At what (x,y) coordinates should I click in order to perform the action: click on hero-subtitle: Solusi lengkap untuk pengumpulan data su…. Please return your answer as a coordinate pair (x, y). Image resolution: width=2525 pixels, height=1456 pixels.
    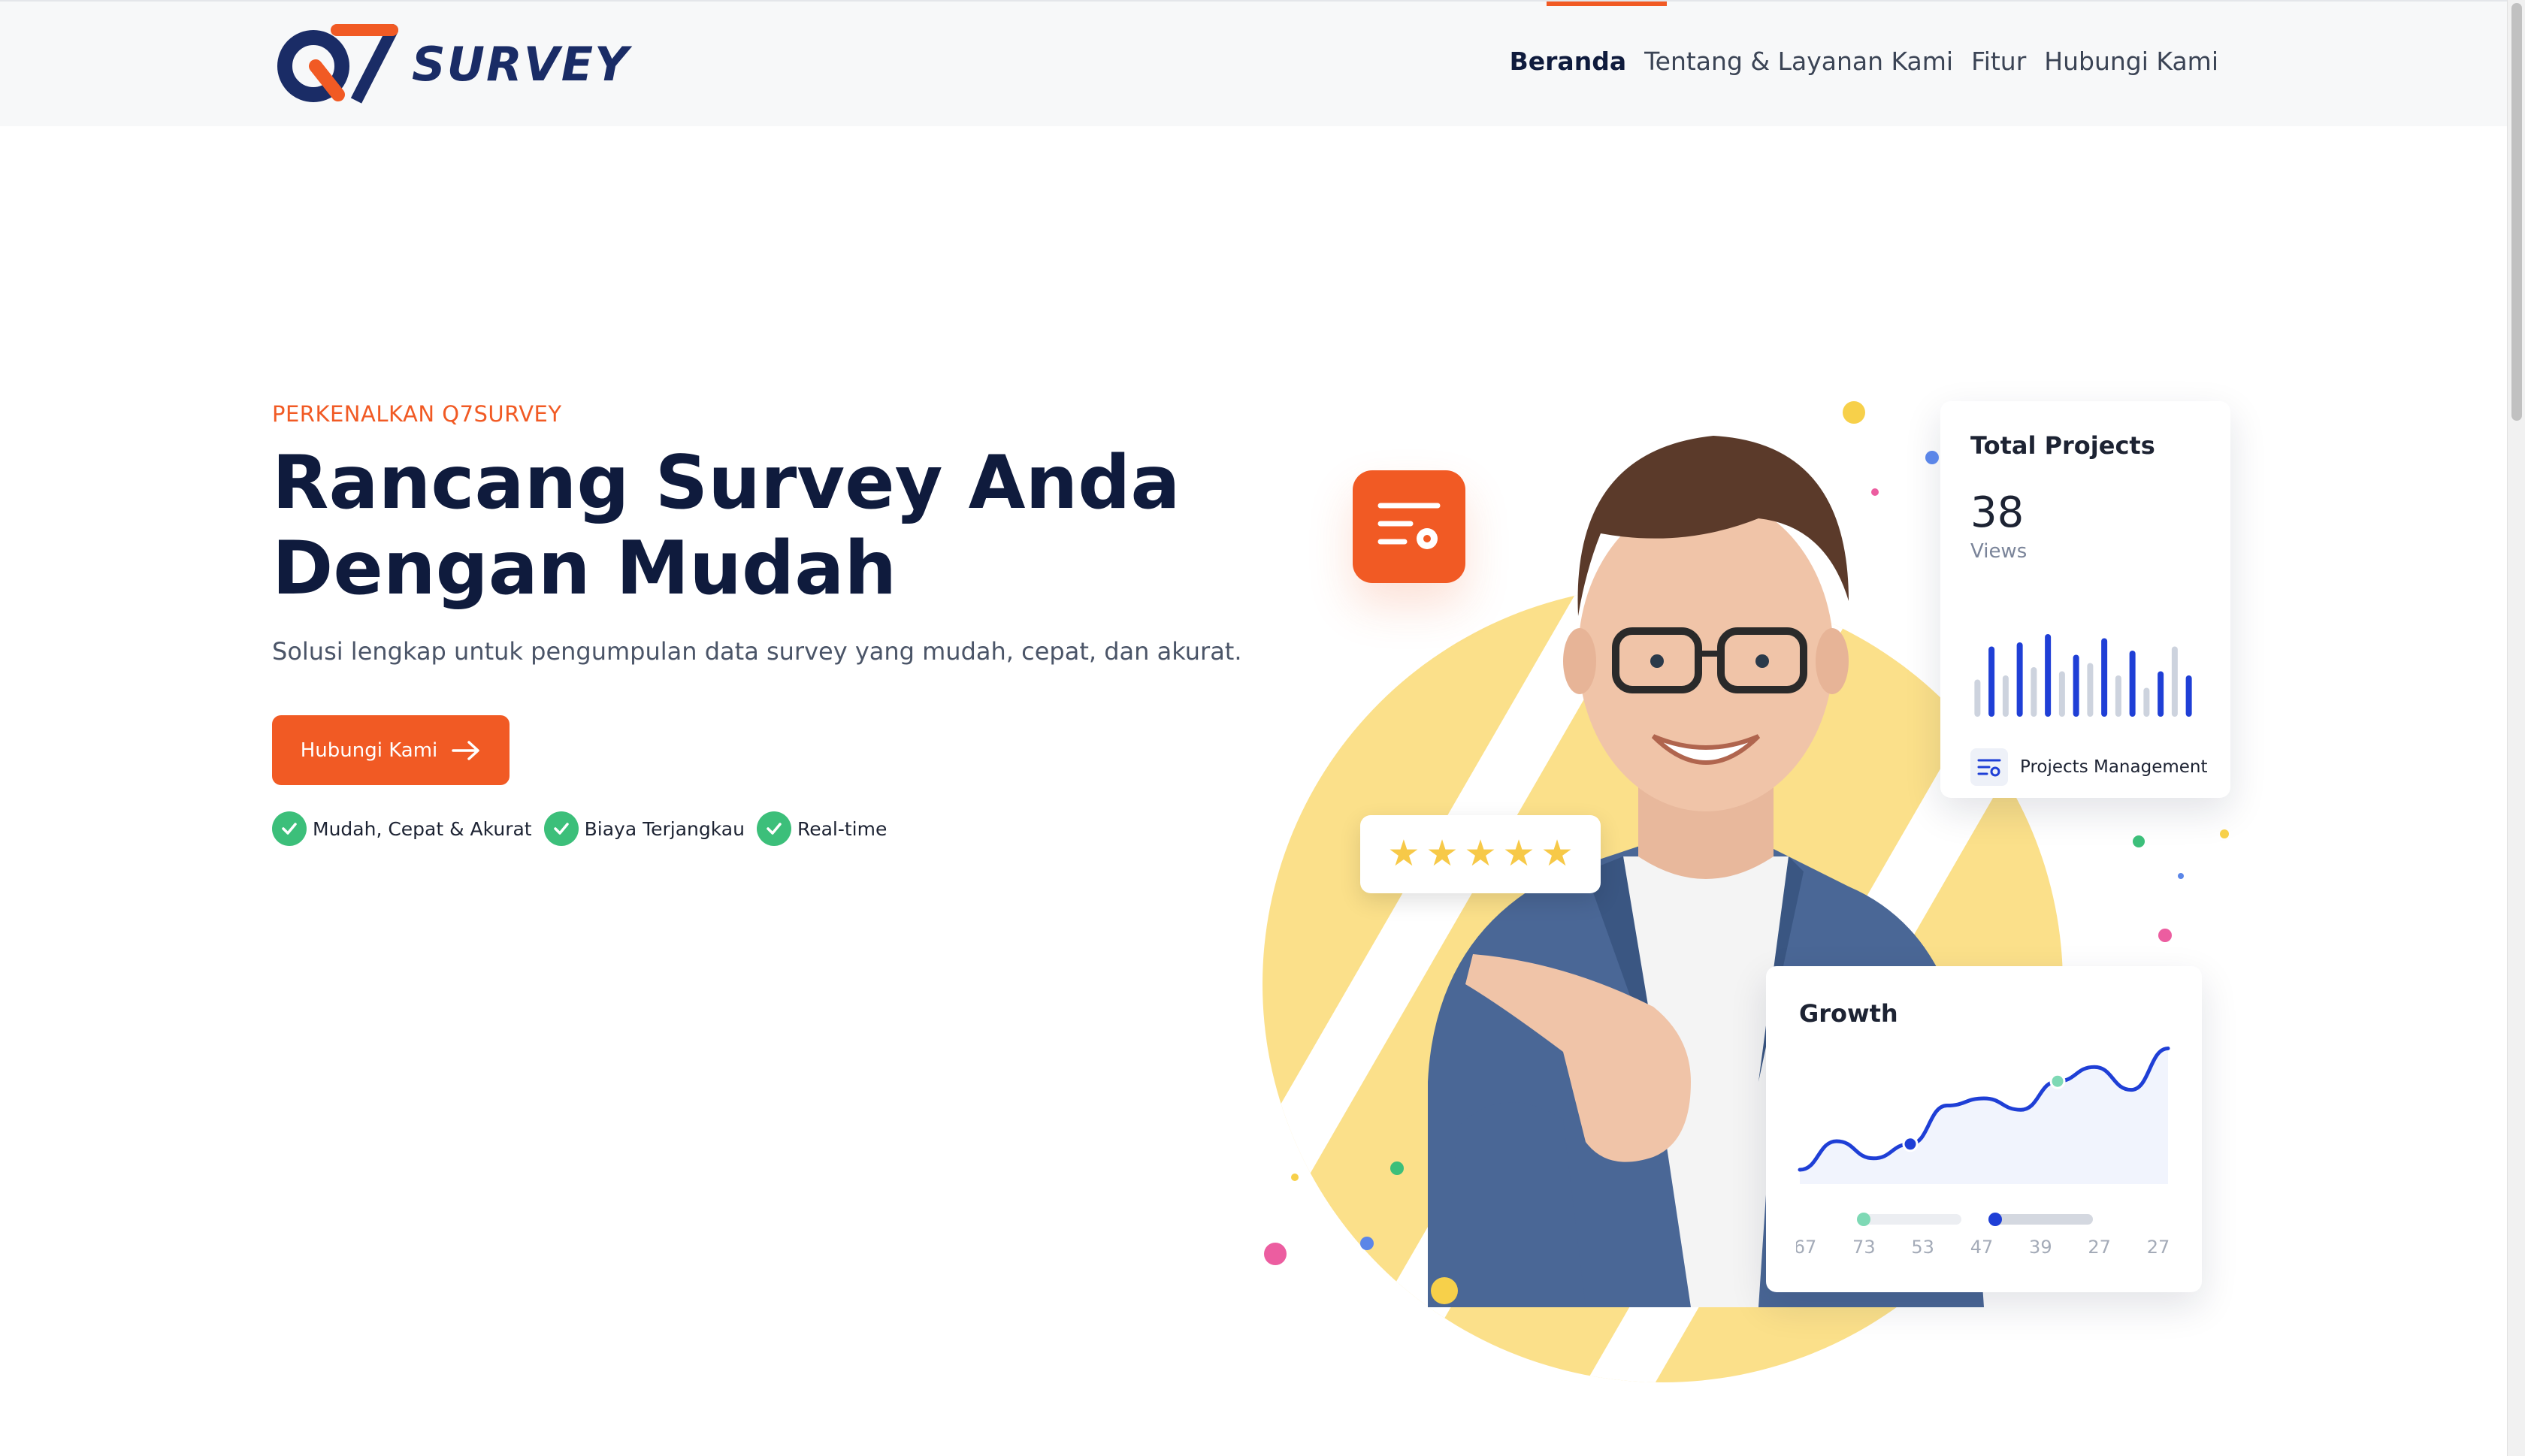
    Looking at the image, I should click on (757, 651).